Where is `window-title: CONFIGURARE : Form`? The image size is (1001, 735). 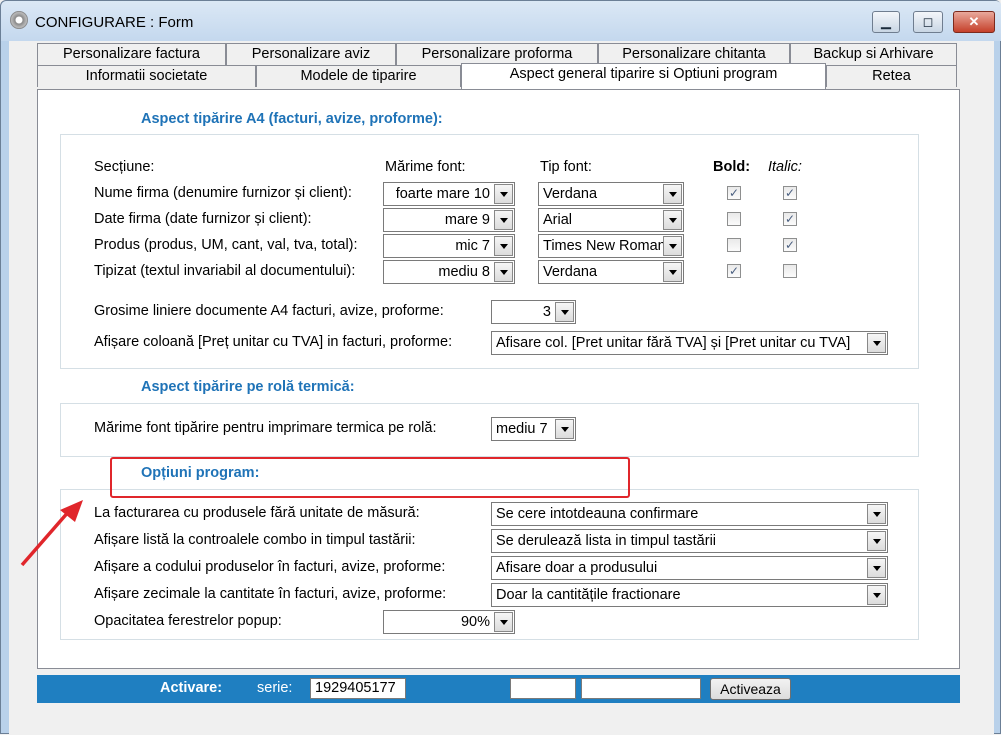 window-title: CONFIGURARE : Form is located at coordinates (114, 22).